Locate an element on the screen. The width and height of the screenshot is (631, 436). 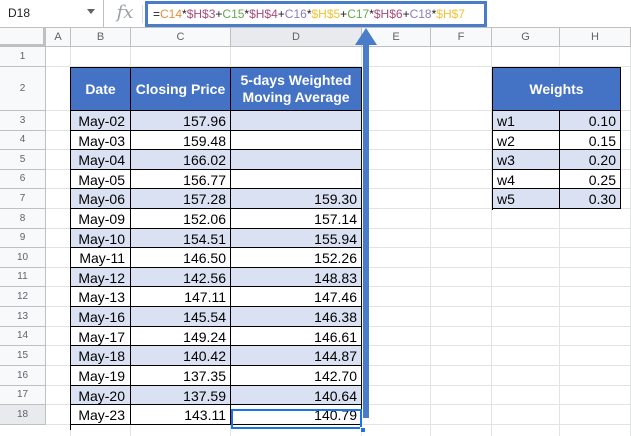
closing-price-cell: 143.11 is located at coordinates (181, 415).